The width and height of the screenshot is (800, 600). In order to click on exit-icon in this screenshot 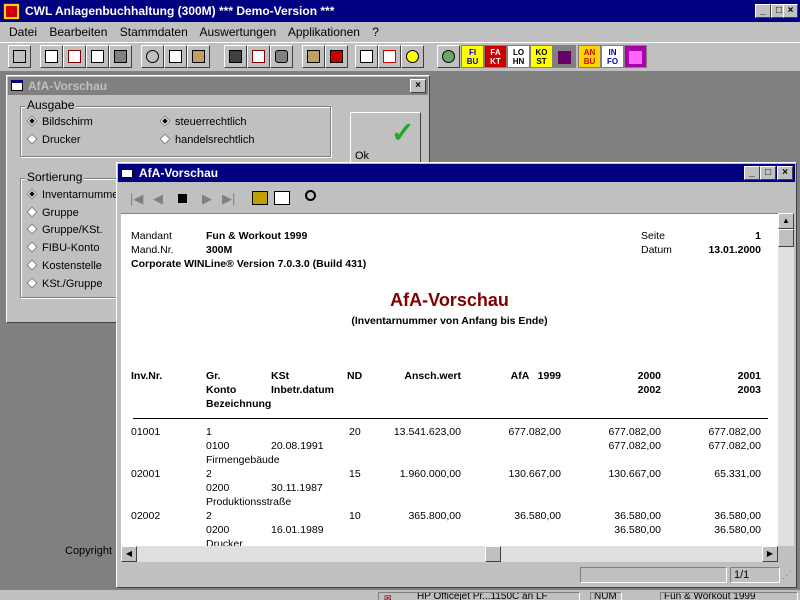, I will do `click(313, 56)`.